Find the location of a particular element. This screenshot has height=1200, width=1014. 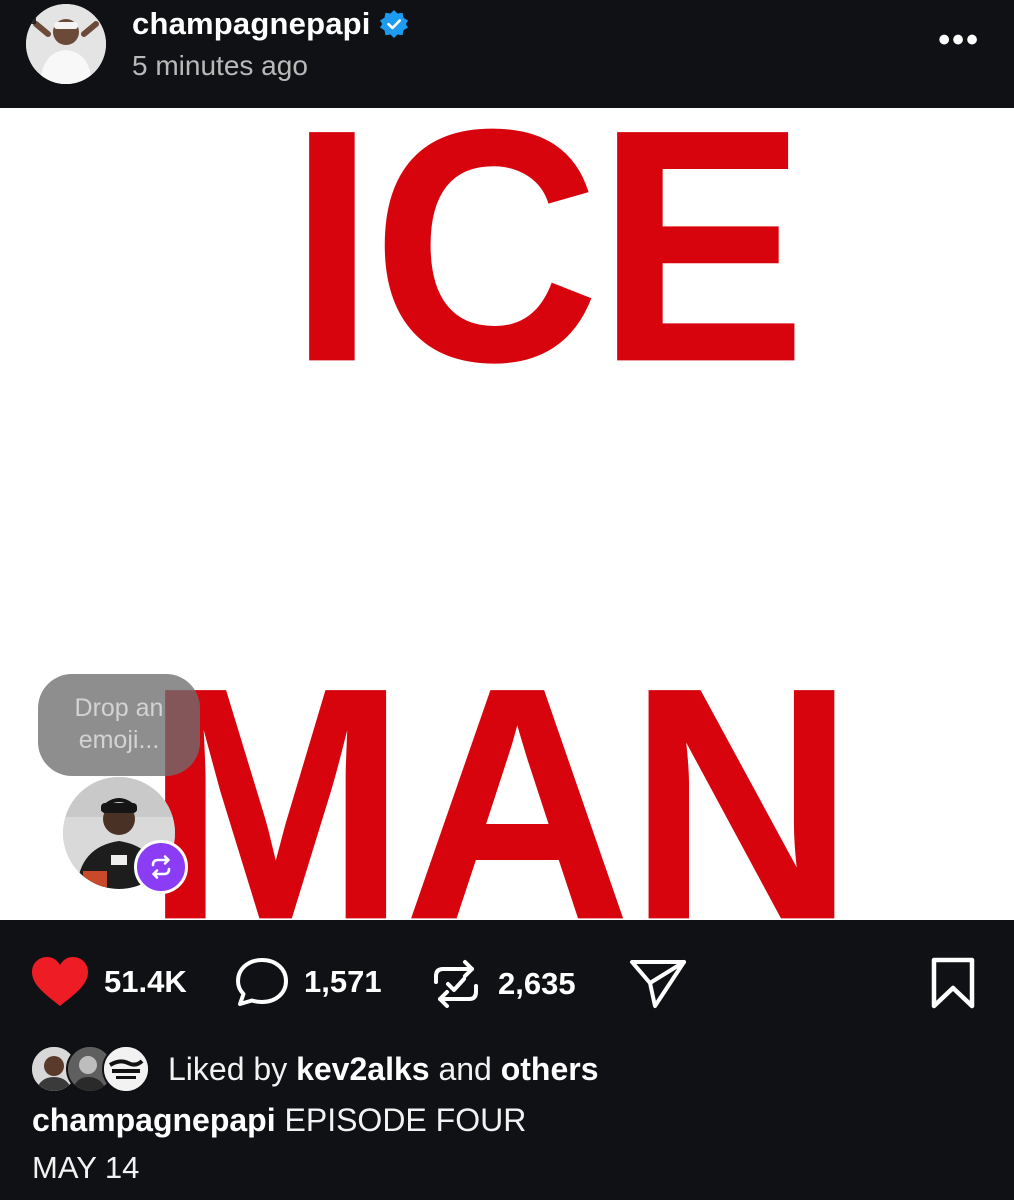

more-options-button: ••• is located at coordinates (959, 40).